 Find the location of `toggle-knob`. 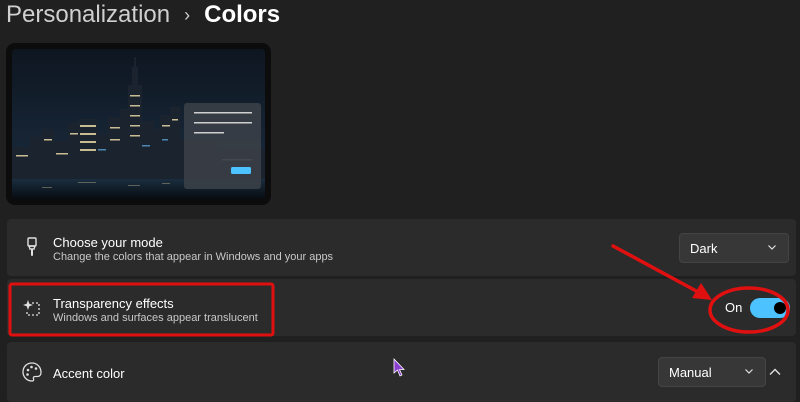

toggle-knob is located at coordinates (780, 308).